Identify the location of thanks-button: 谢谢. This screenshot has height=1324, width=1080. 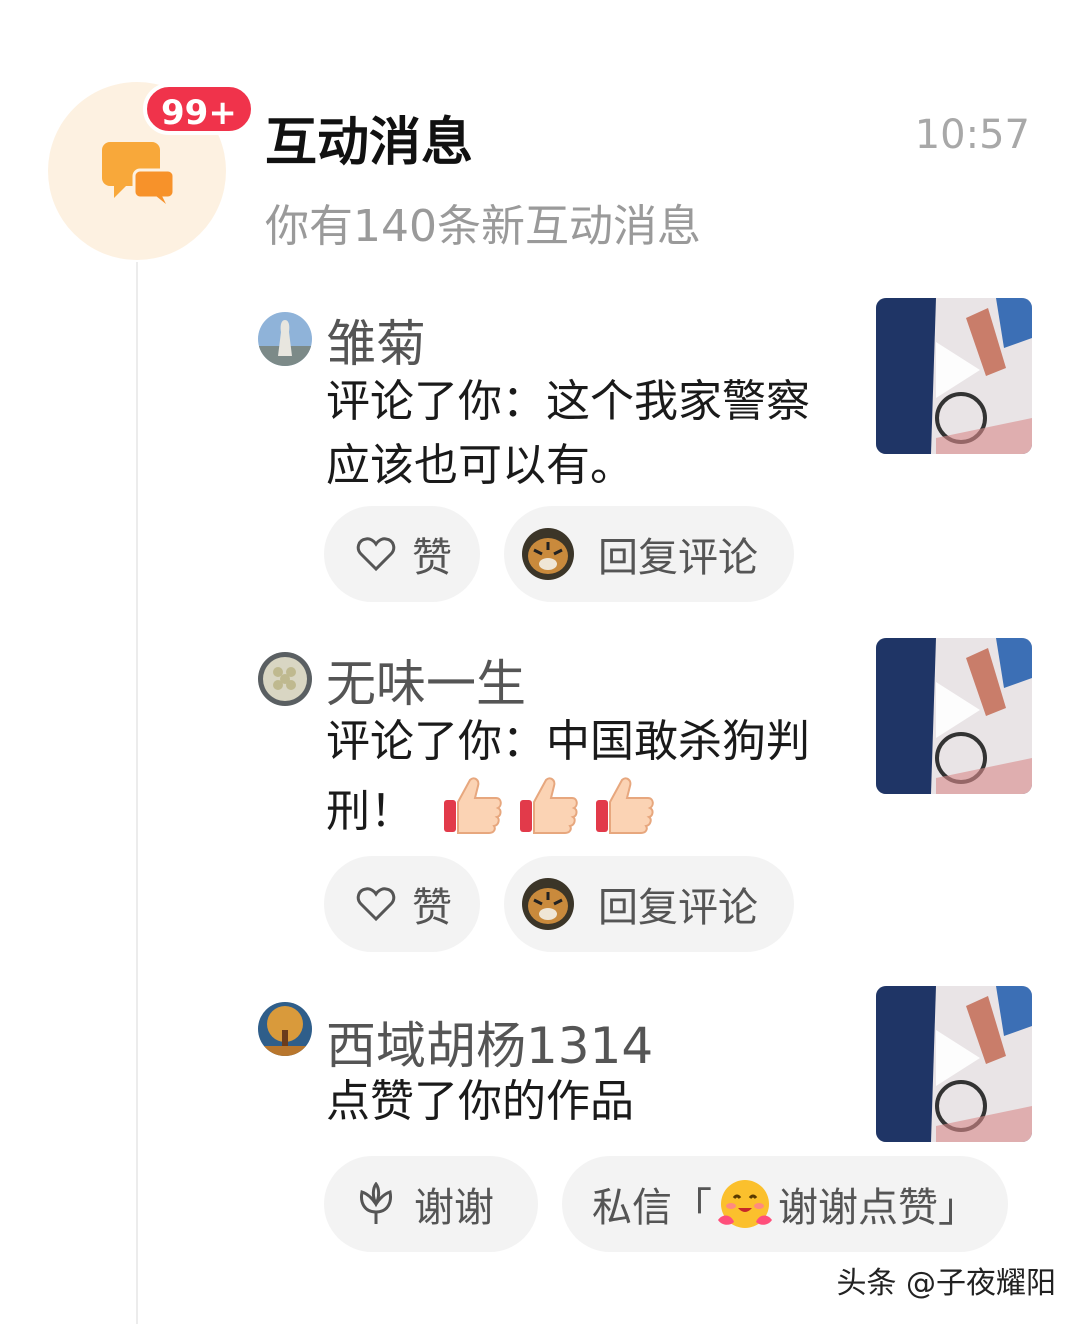
(431, 1204).